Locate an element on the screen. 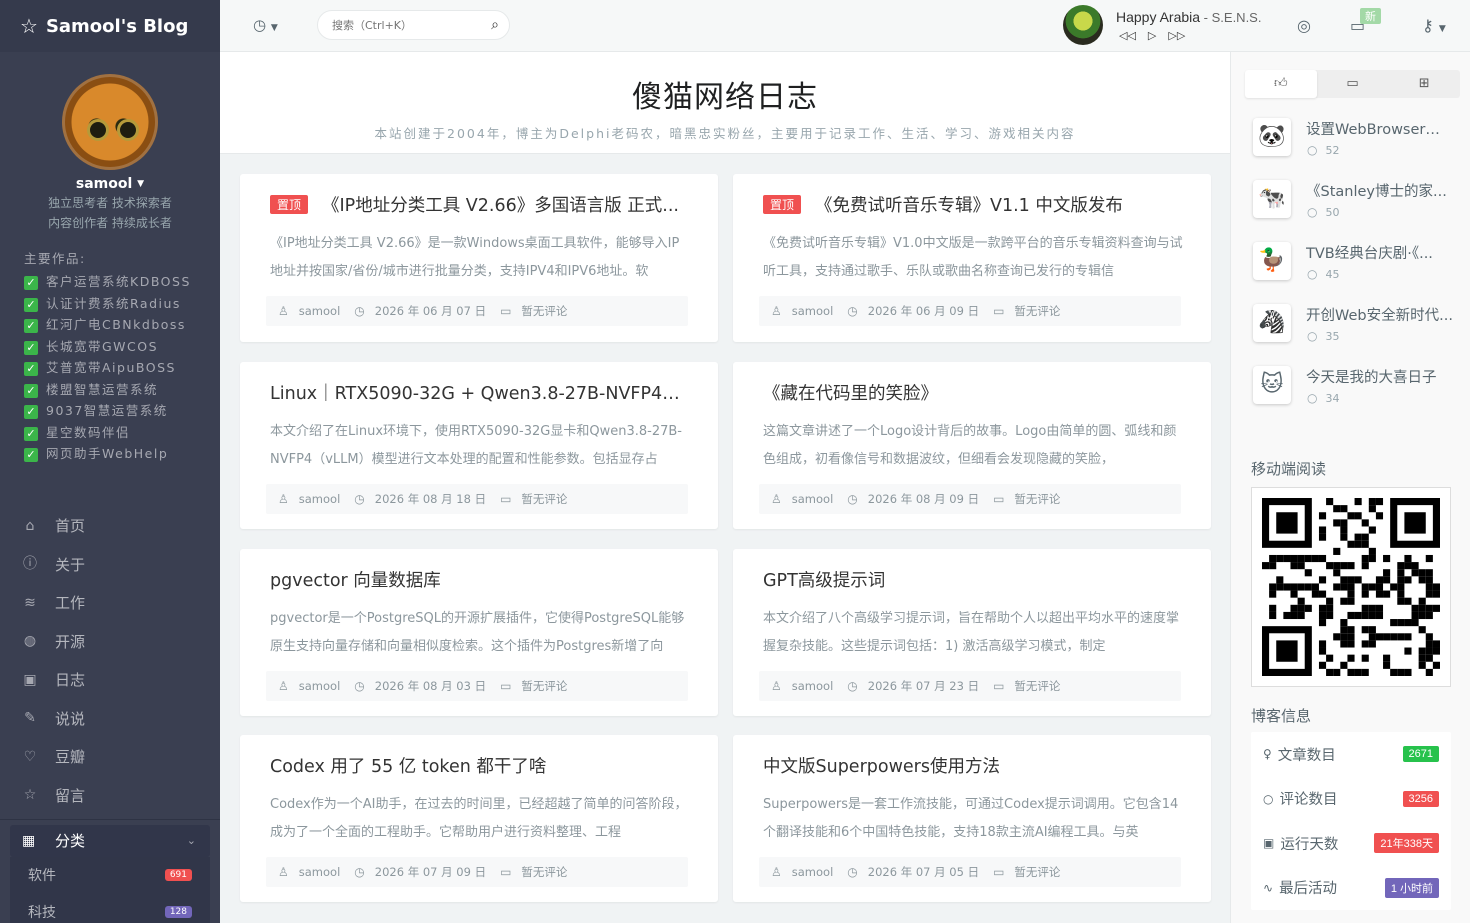 The height and width of the screenshot is (923, 1470). settings-dropdown: ⚷ ▼ is located at coordinates (1434, 25).